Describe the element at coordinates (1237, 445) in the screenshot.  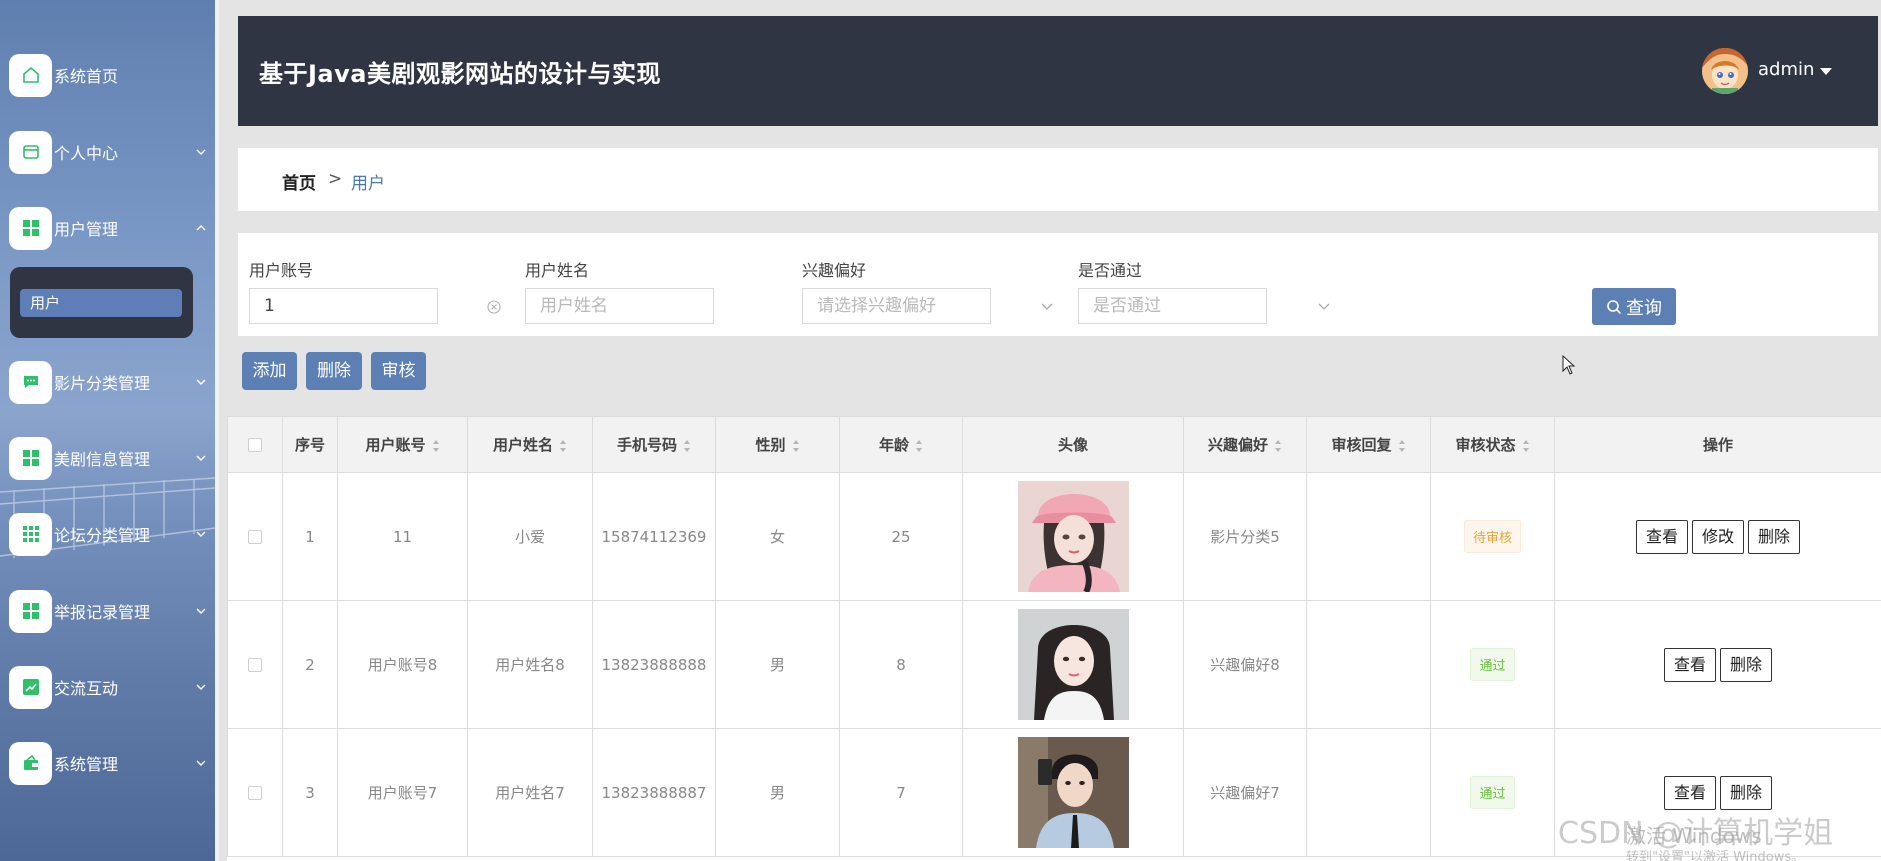
I see `col-interest-label: 兴趣偏好` at that location.